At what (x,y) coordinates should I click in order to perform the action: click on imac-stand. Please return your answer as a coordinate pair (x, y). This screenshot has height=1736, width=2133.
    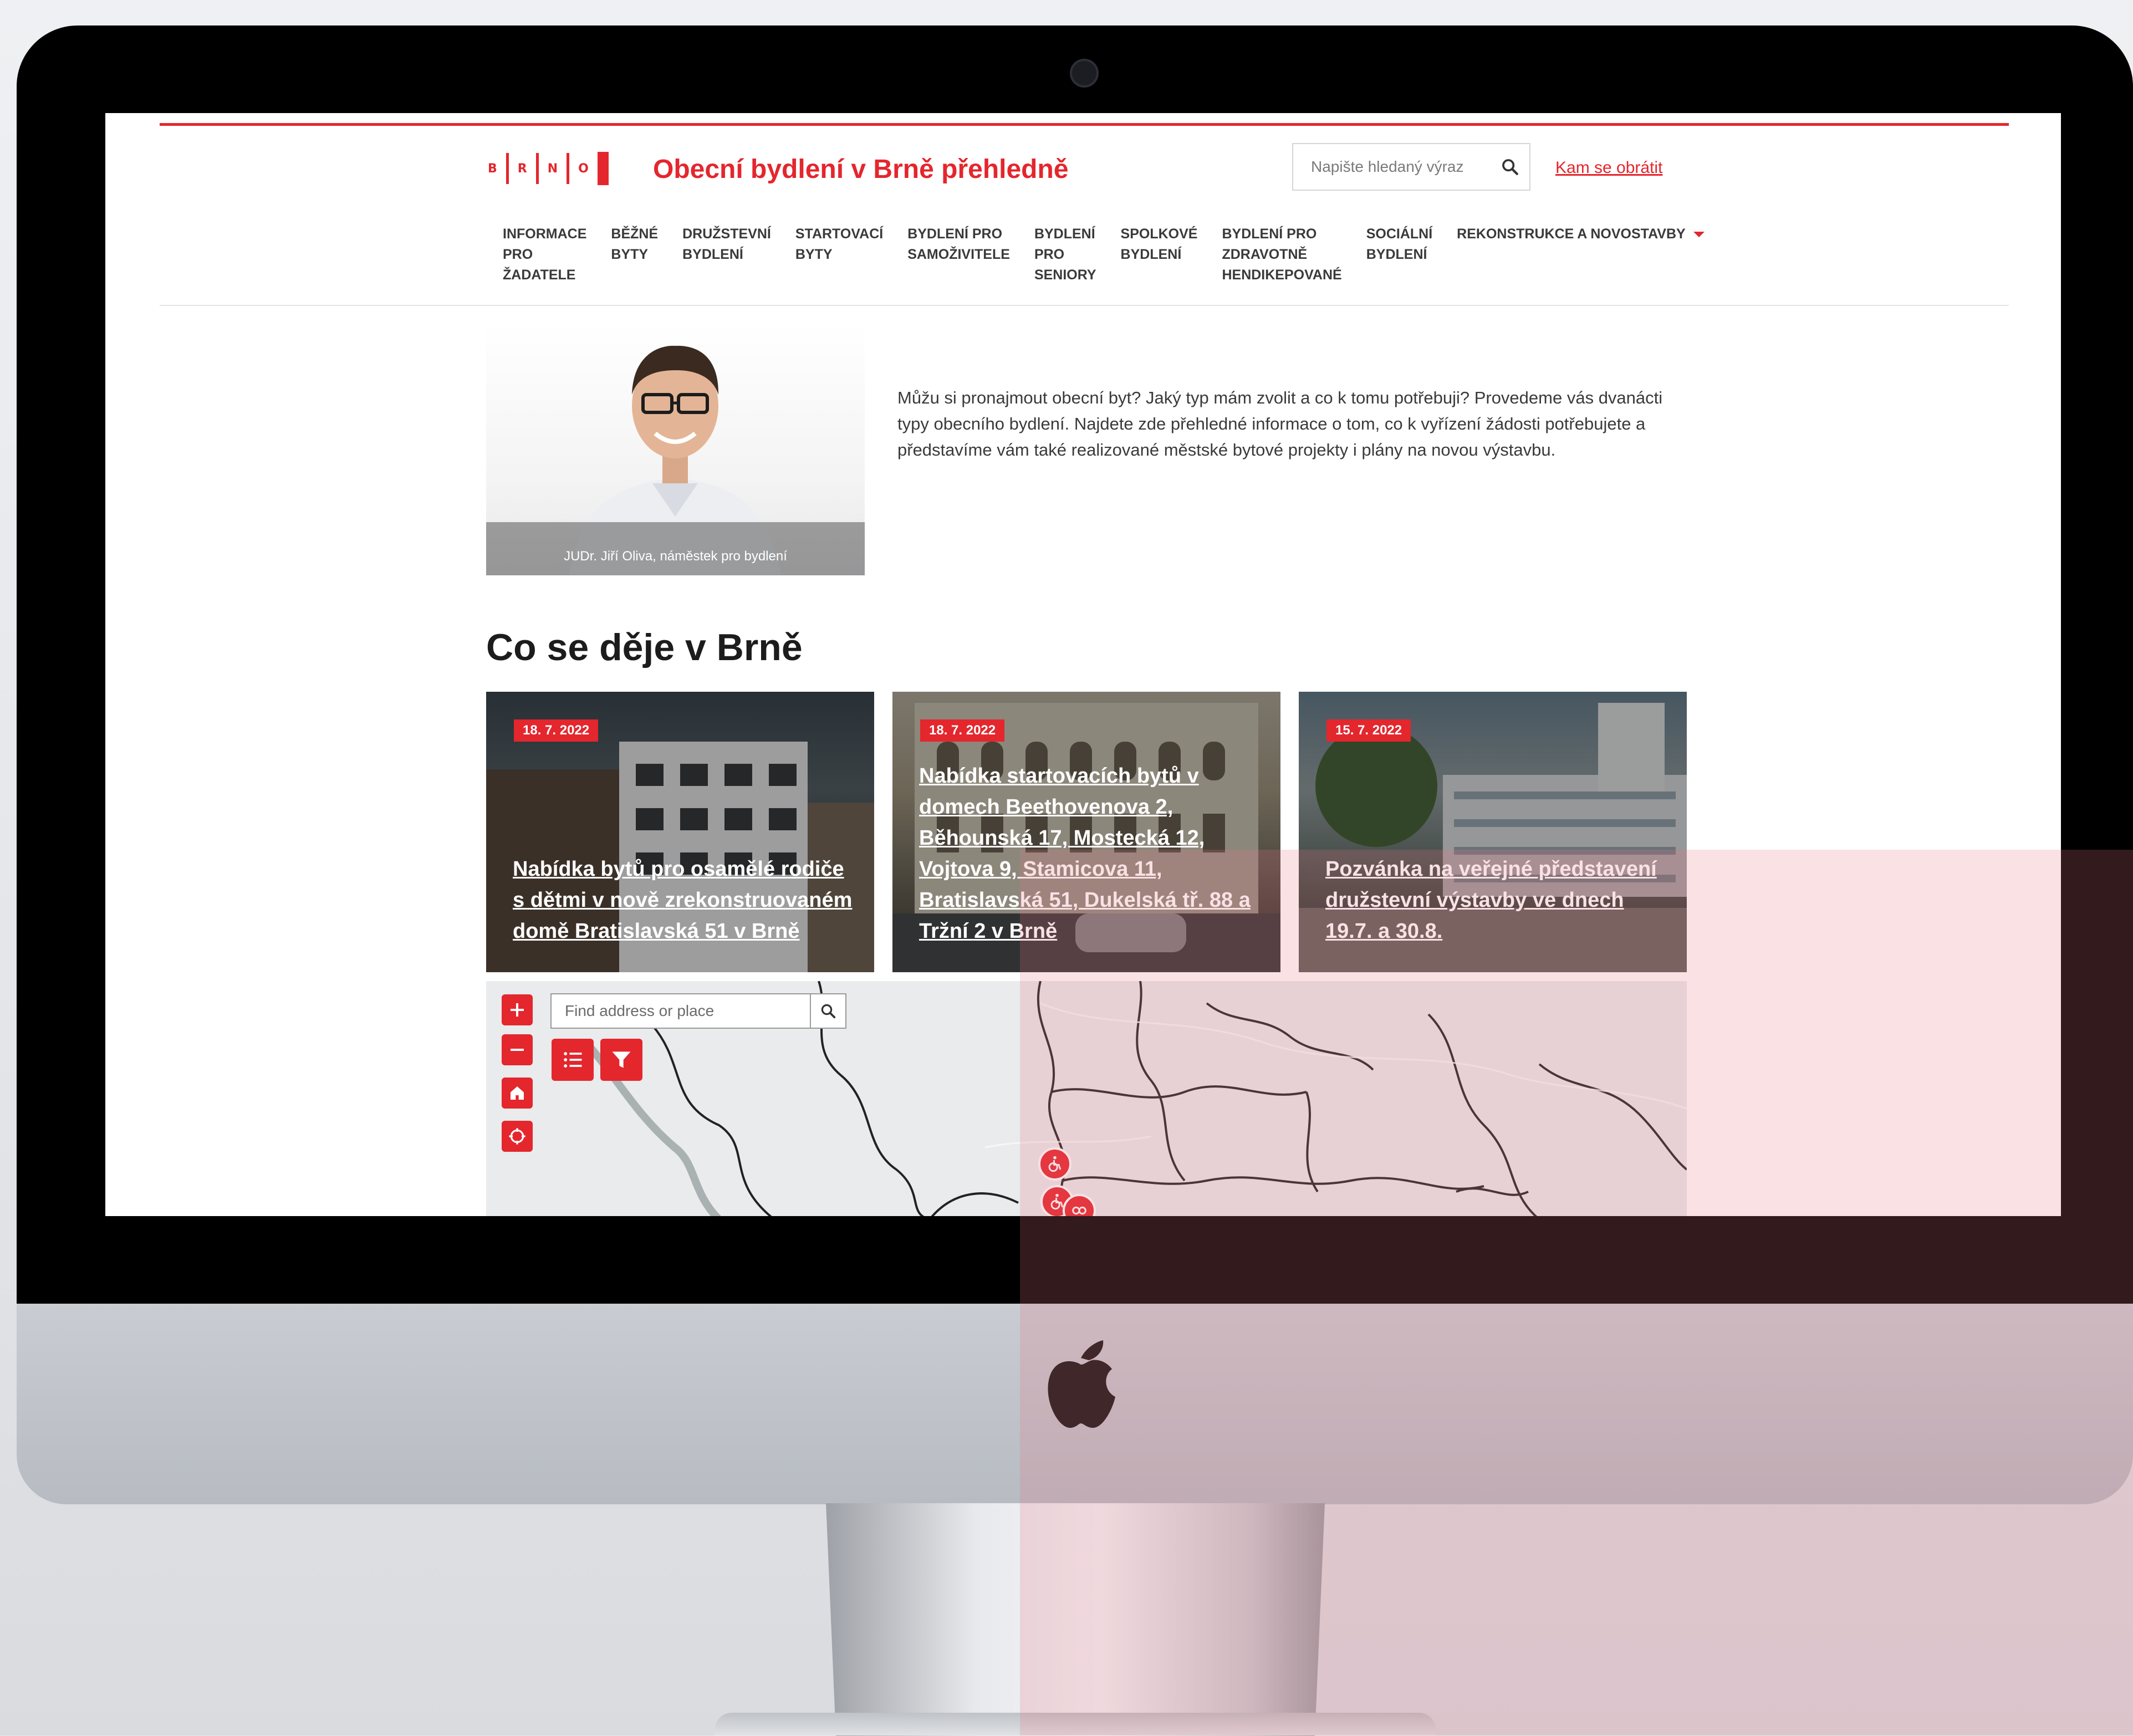
    Looking at the image, I should click on (1075, 1619).